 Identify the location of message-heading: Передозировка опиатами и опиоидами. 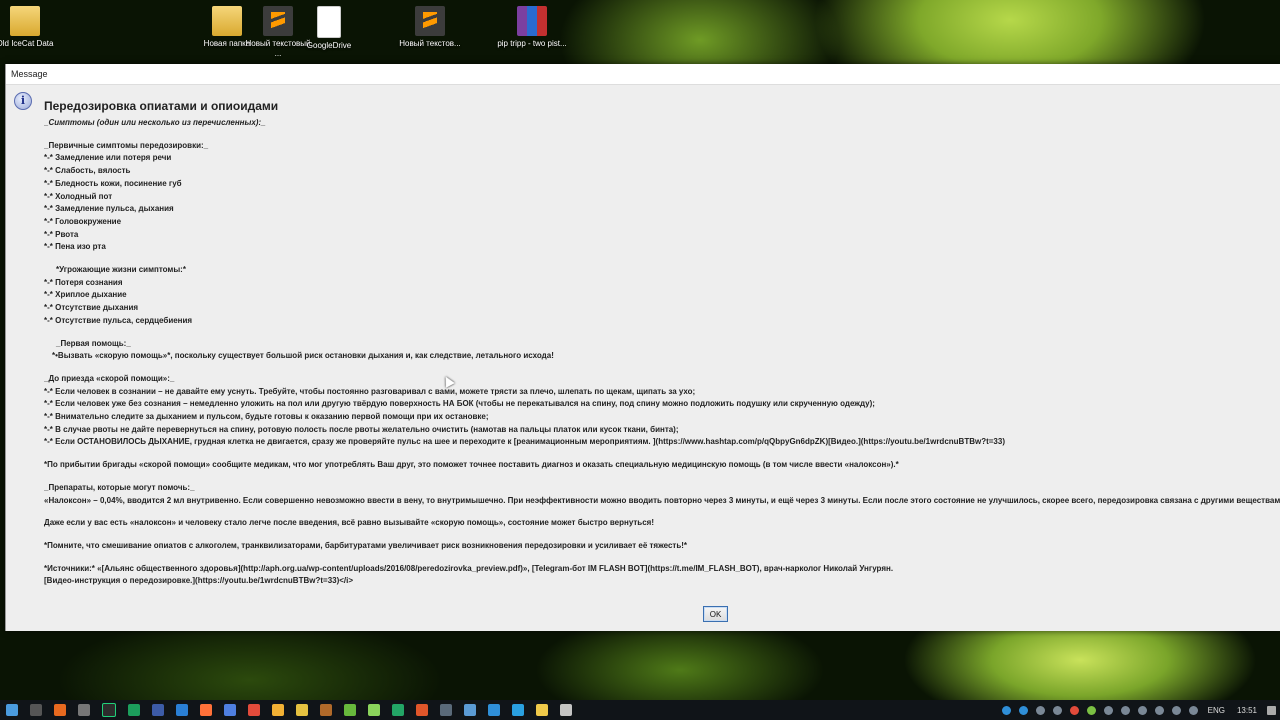
(161, 106).